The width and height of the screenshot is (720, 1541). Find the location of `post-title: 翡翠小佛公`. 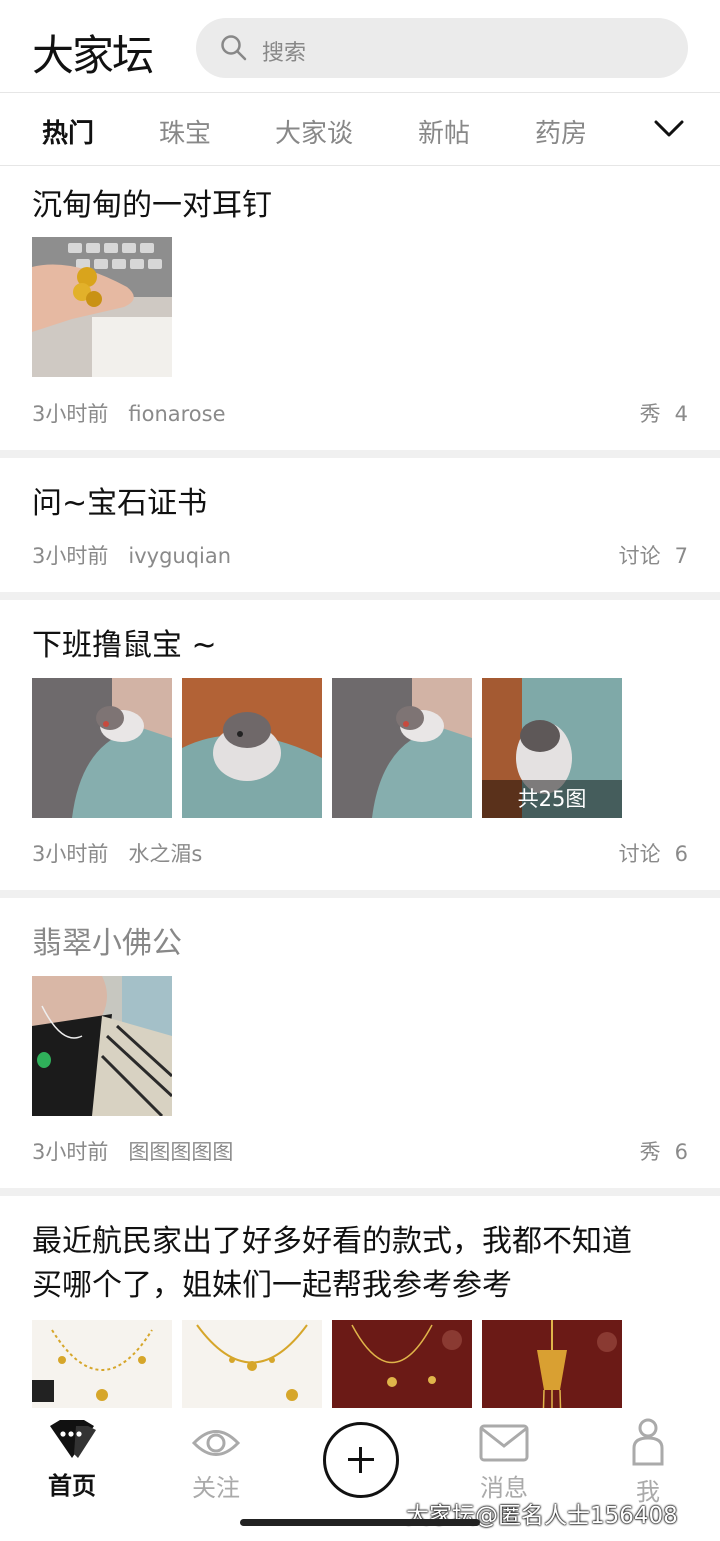

post-title: 翡翠小佛公 is located at coordinates (107, 944).